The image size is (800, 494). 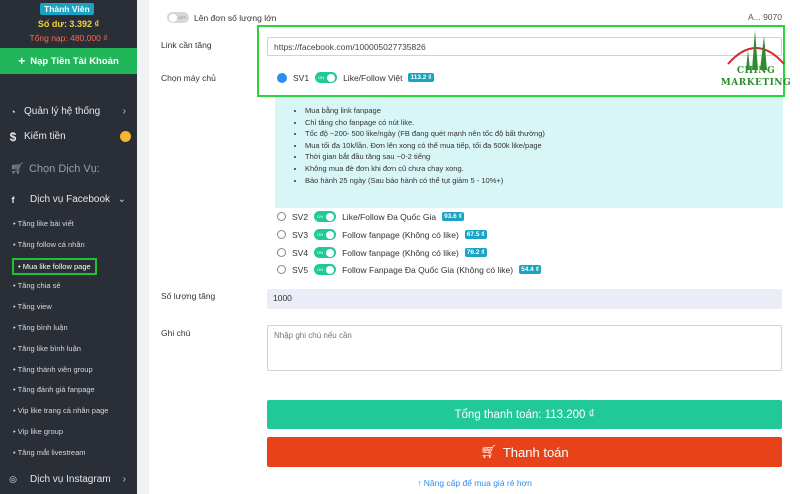 I want to click on server-price-badge: 67.5 ₫, so click(x=475, y=234).